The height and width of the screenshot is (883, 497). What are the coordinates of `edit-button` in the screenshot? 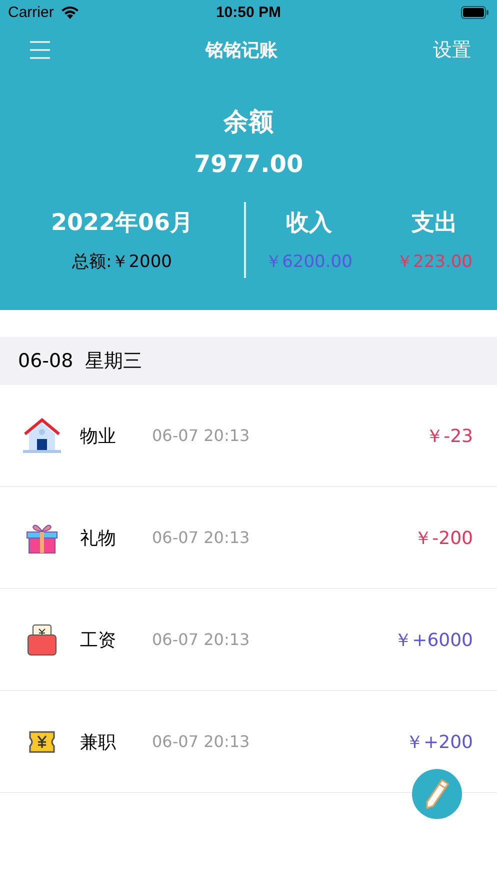 It's located at (437, 794).